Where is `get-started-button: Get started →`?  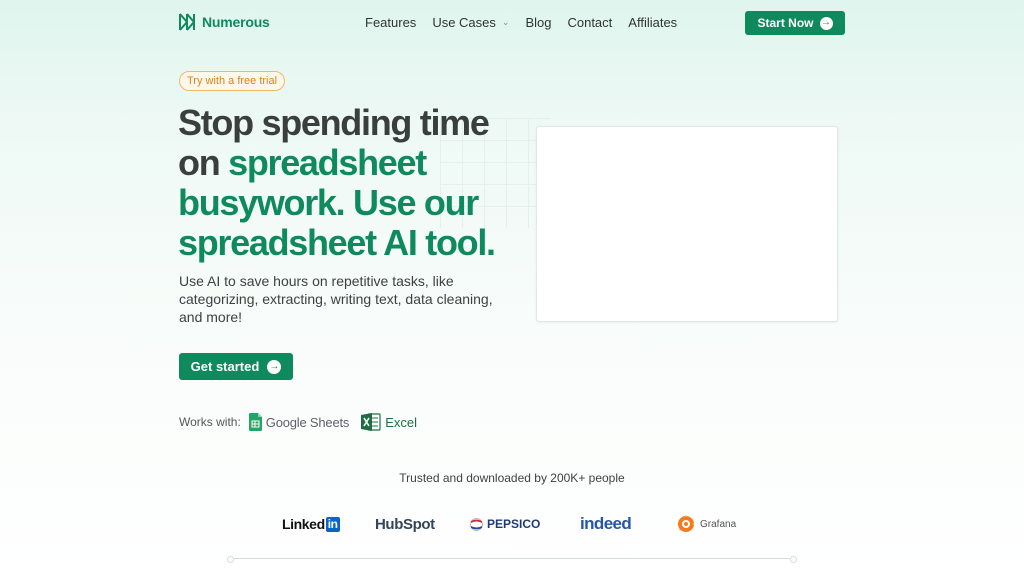 get-started-button: Get started → is located at coordinates (236, 366).